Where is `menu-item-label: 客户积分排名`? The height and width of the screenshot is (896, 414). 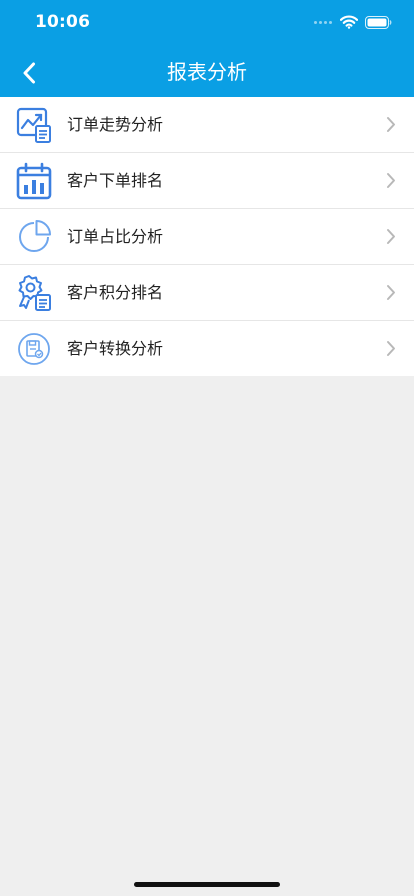 menu-item-label: 客户积分排名 is located at coordinates (115, 292).